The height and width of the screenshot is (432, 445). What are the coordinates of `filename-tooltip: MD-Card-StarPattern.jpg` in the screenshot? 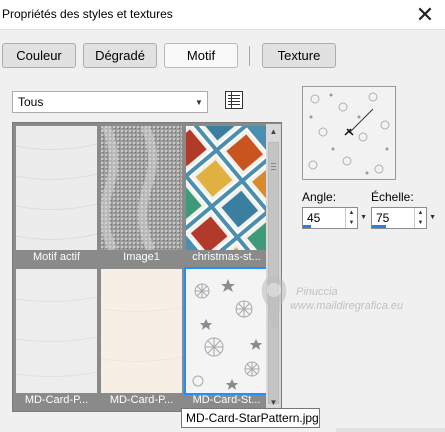 It's located at (250, 418).